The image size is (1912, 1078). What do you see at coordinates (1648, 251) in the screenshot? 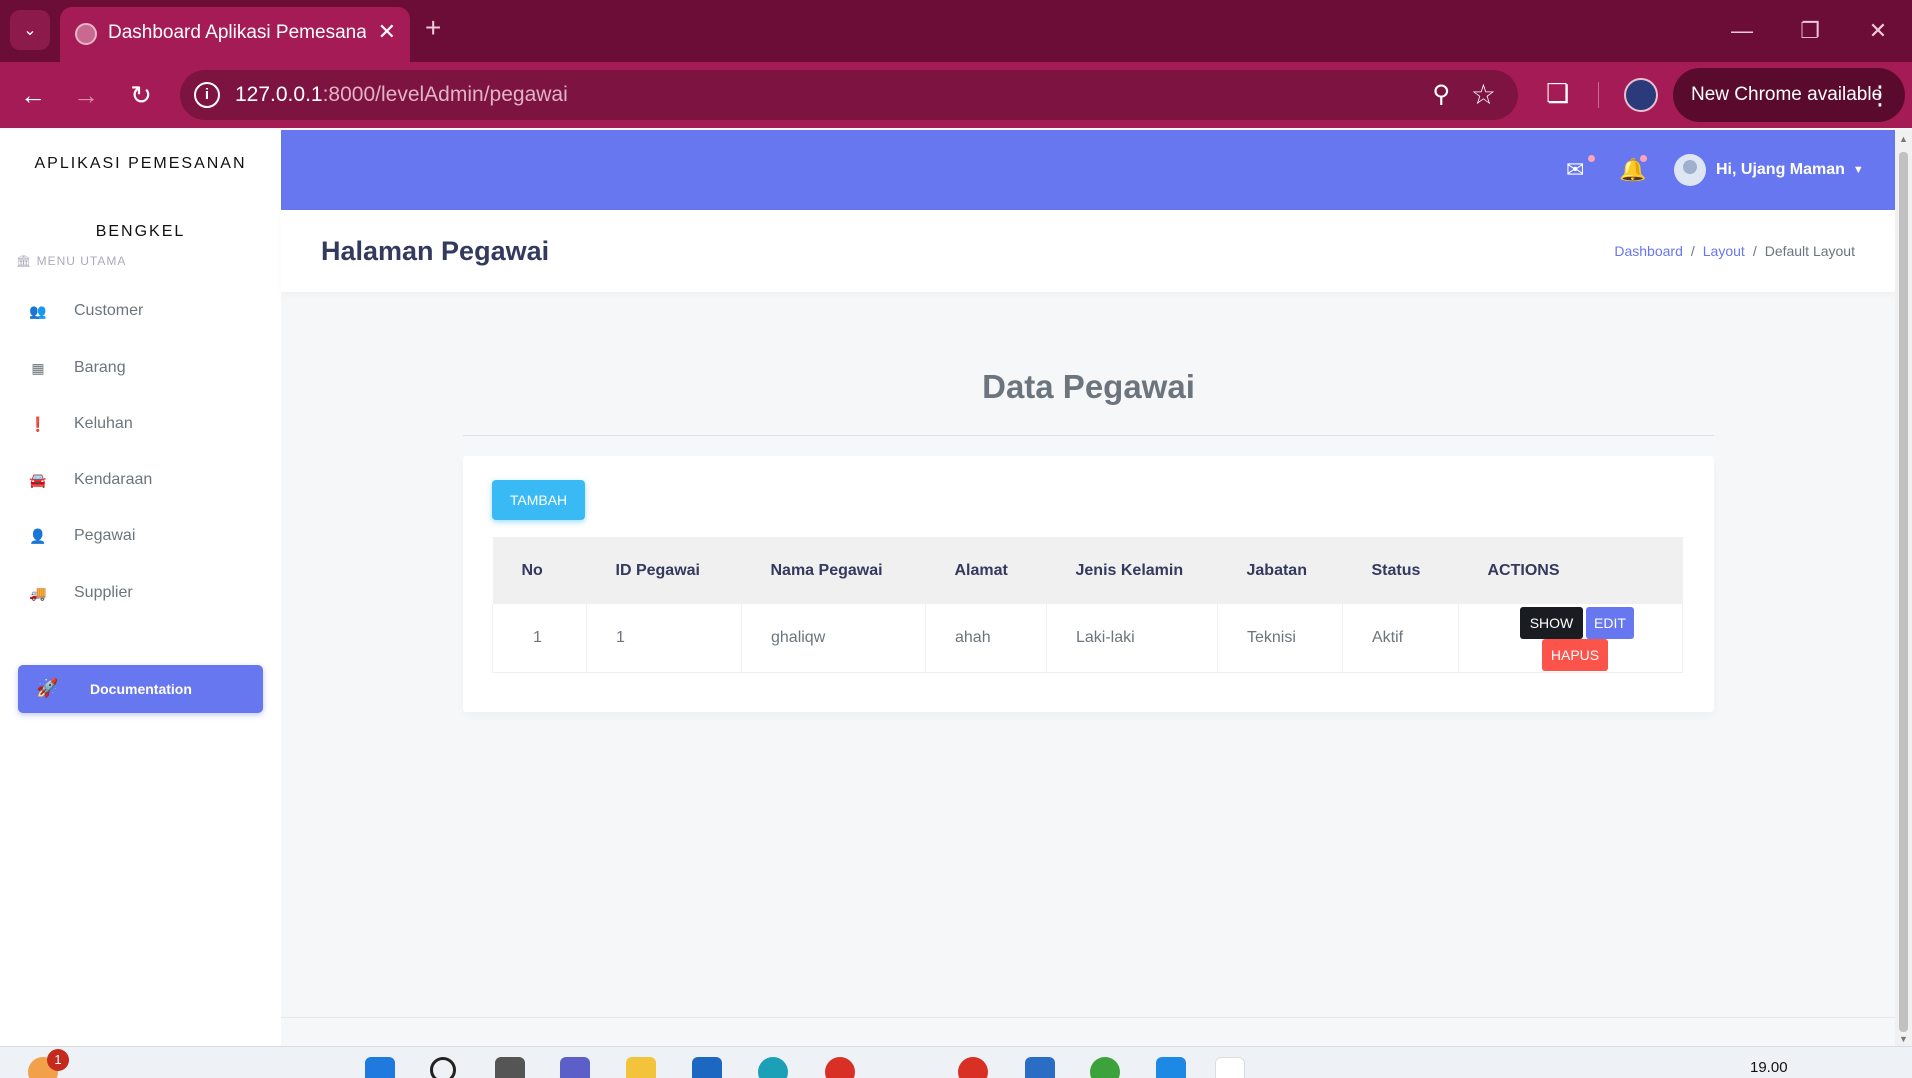
I see `breadcrumb-dashboard: Dashboard` at bounding box center [1648, 251].